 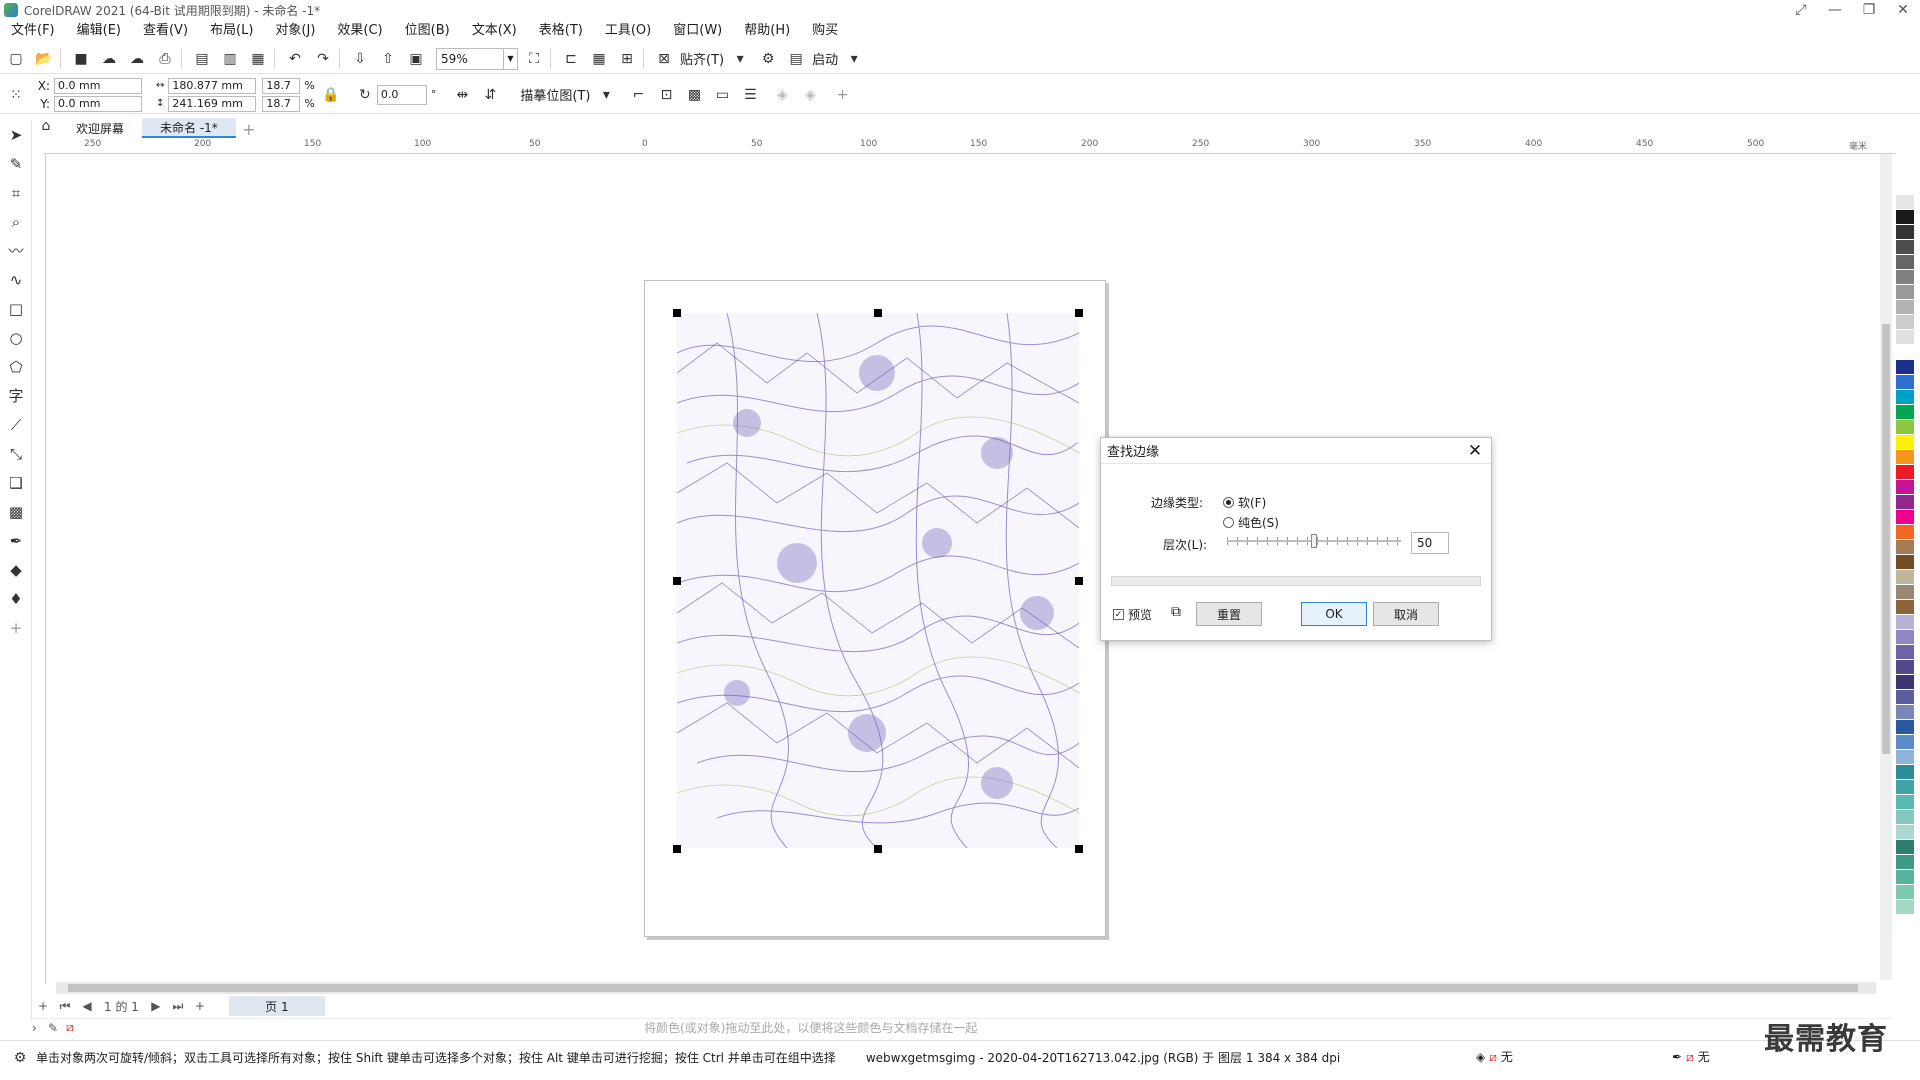 I want to click on reset-button: 重置, so click(x=1229, y=614).